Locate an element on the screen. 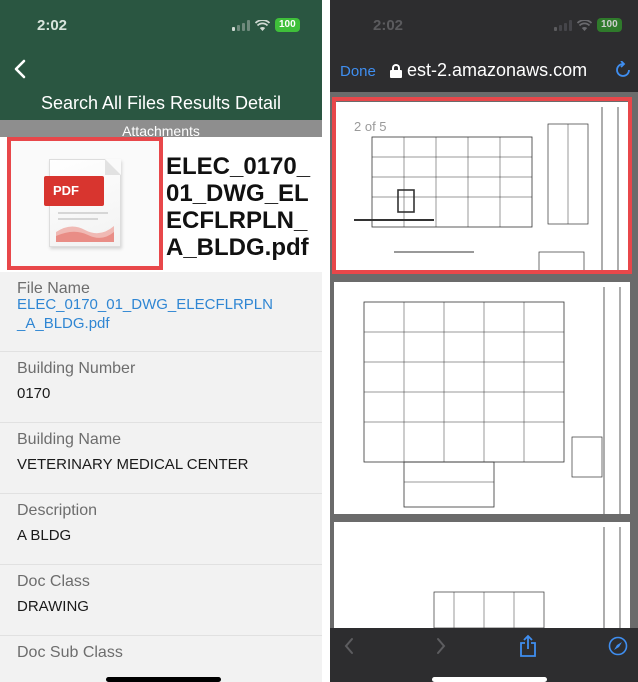 The image size is (638, 682). file-title-line: A_BLDG.pdf is located at coordinates (237, 247).